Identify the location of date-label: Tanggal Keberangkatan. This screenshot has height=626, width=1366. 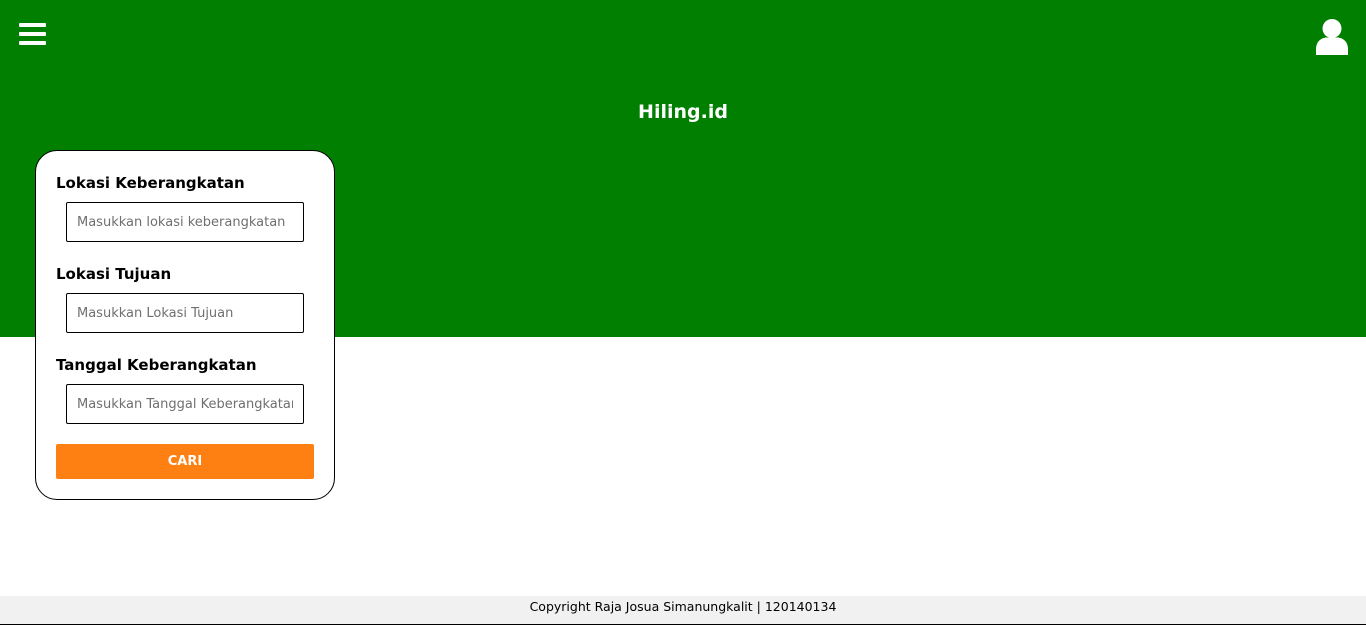
(156, 365).